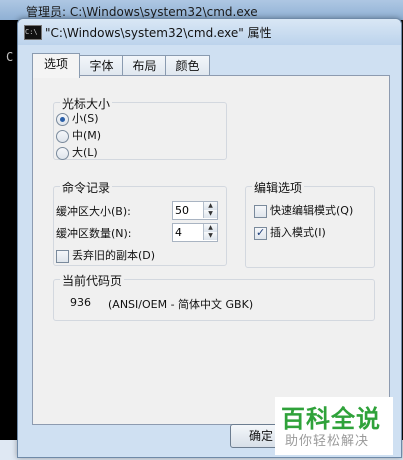  Describe the element at coordinates (9, 240) in the screenshot. I see `background-console-area: C` at that location.